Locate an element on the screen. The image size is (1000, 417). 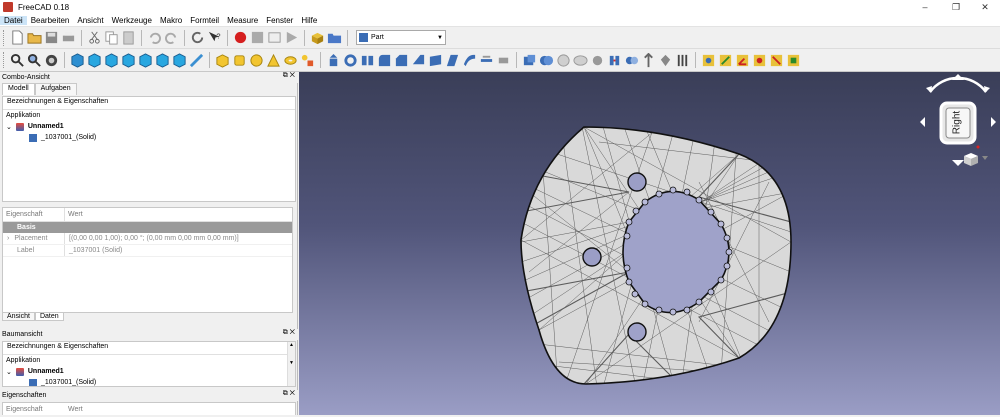
menu-ansicht: Ansicht is located at coordinates (90, 20).